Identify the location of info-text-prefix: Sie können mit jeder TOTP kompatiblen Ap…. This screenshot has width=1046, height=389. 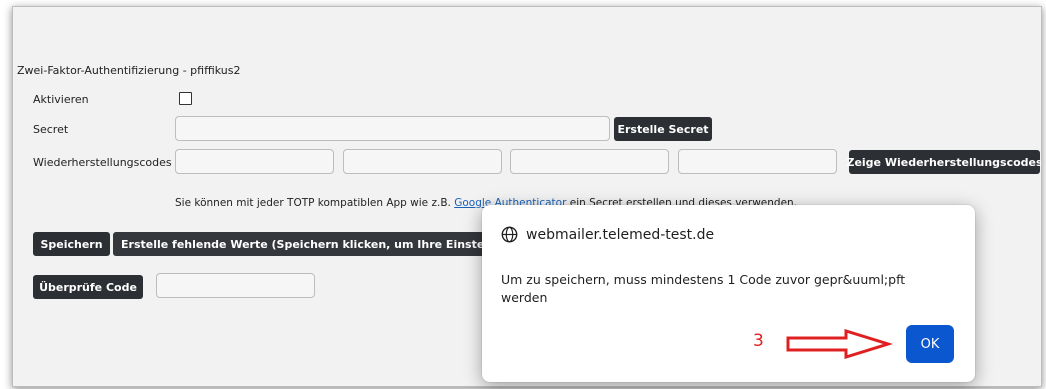
(315, 203).